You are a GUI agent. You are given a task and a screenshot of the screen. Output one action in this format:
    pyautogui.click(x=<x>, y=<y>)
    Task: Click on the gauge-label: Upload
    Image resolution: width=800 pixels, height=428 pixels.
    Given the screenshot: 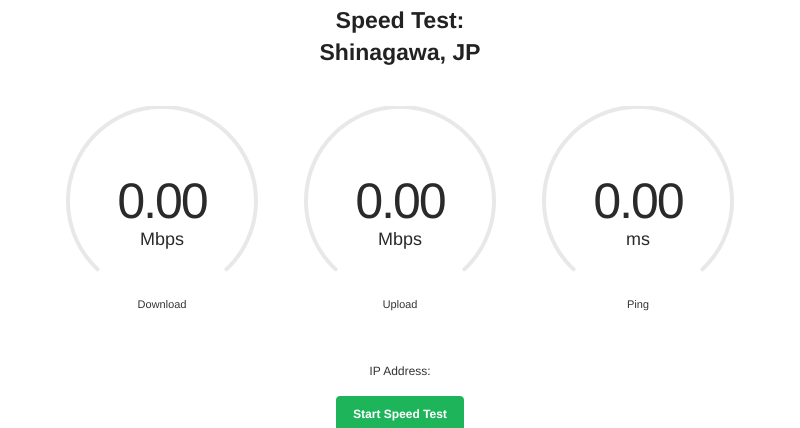 What is the action you would take?
    pyautogui.click(x=400, y=305)
    